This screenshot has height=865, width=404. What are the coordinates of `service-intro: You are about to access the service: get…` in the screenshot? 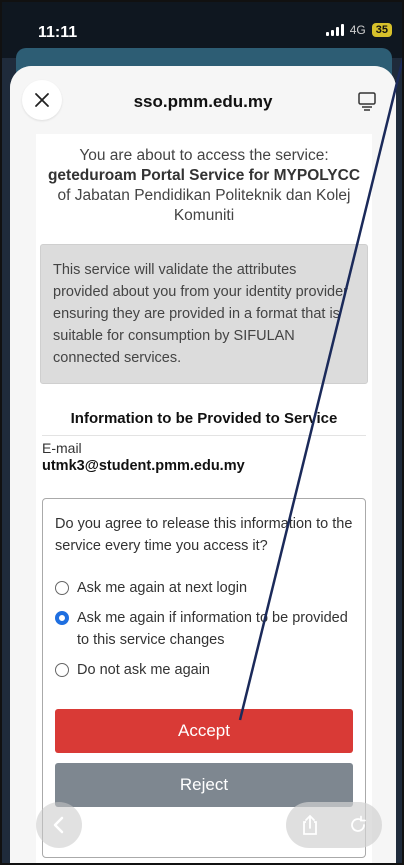 It's located at (204, 180).